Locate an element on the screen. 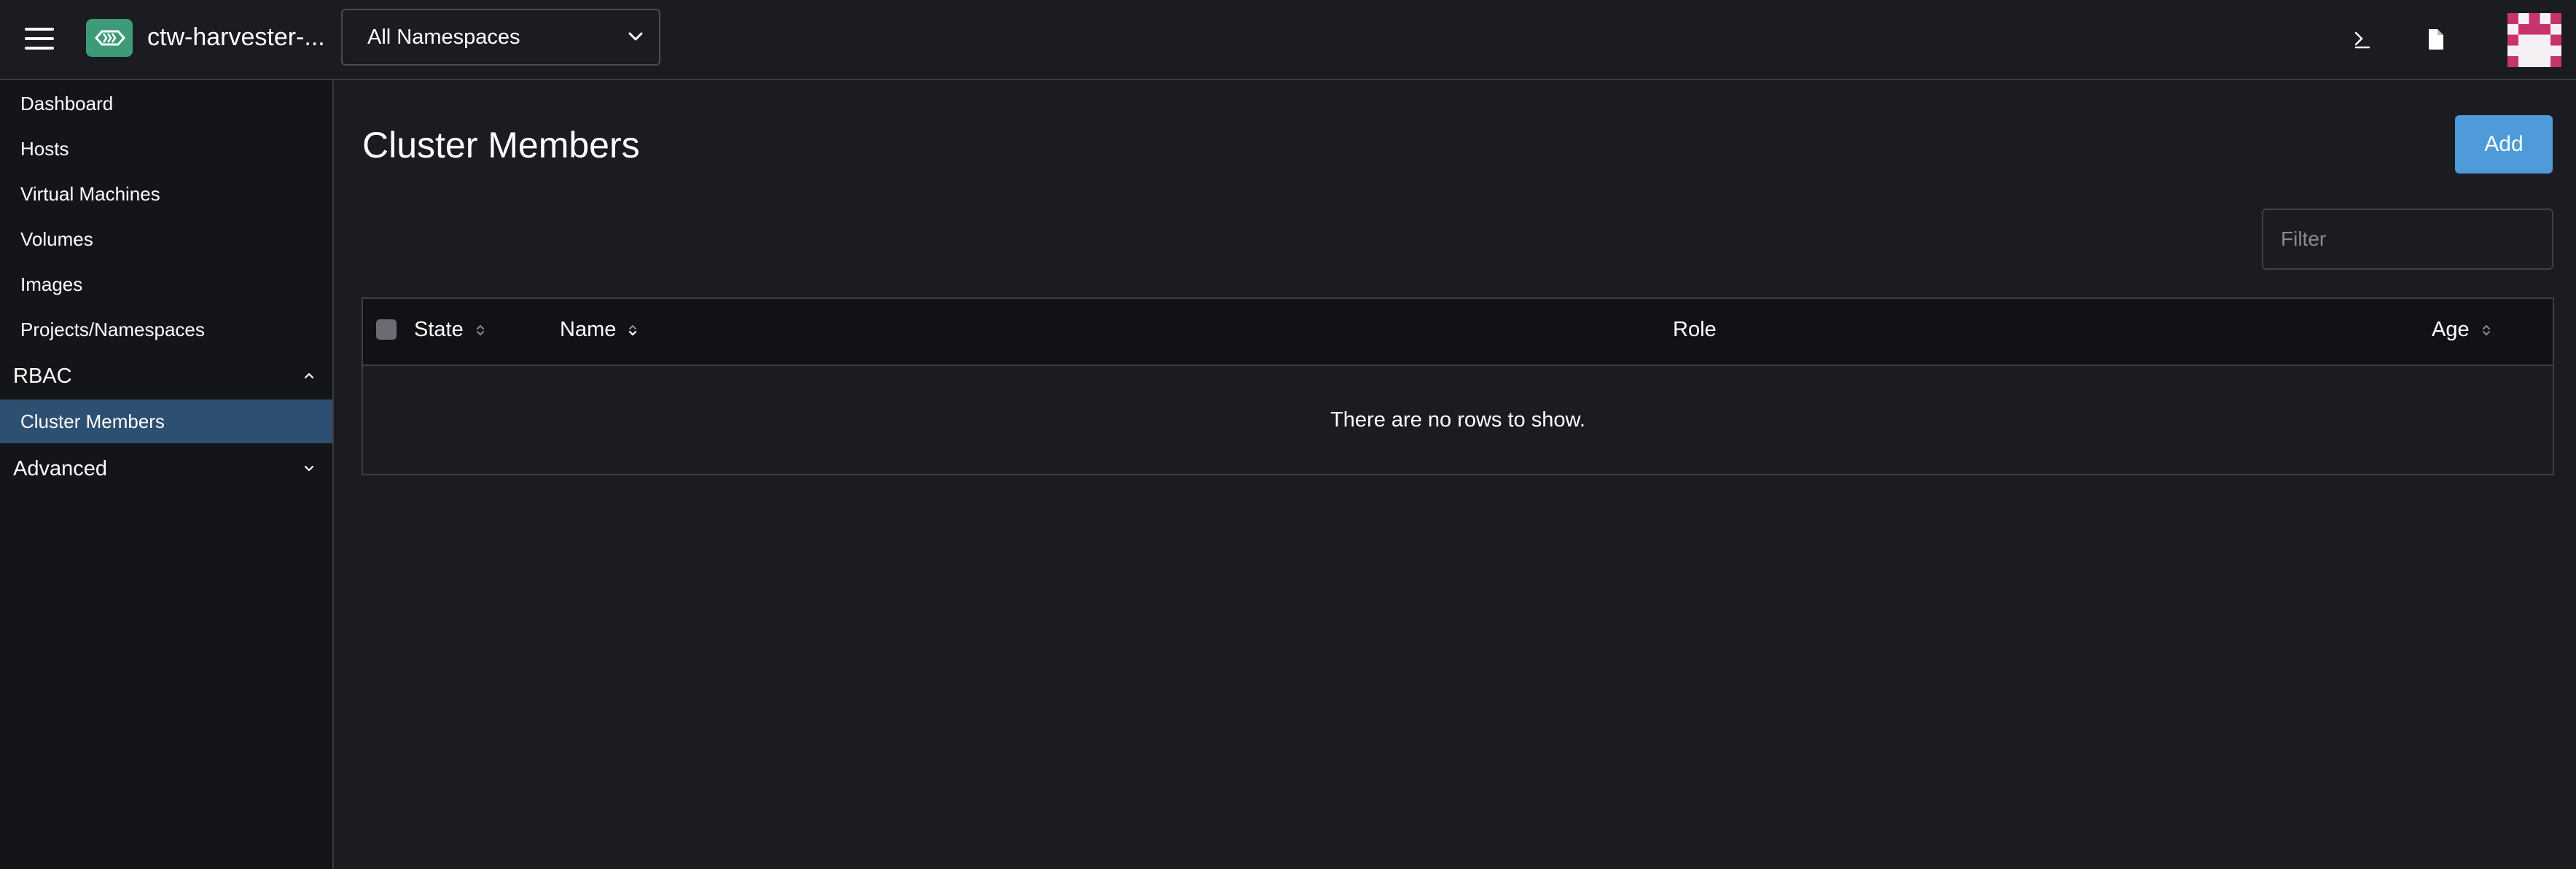  menu-icon is located at coordinates (39, 39).